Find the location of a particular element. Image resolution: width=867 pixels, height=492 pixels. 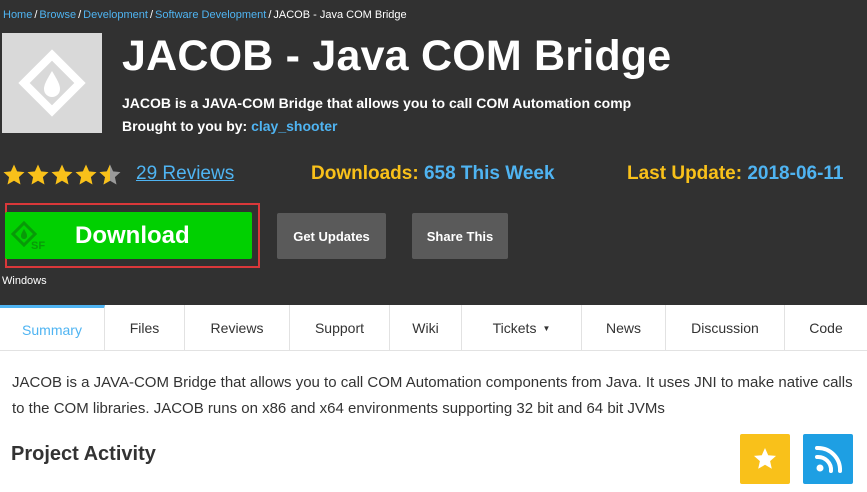

tab-news: News is located at coordinates (624, 328).